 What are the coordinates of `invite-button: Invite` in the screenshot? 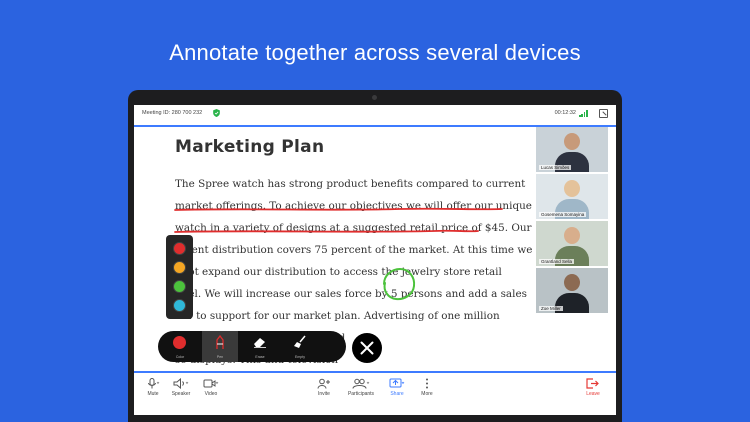 It's located at (324, 387).